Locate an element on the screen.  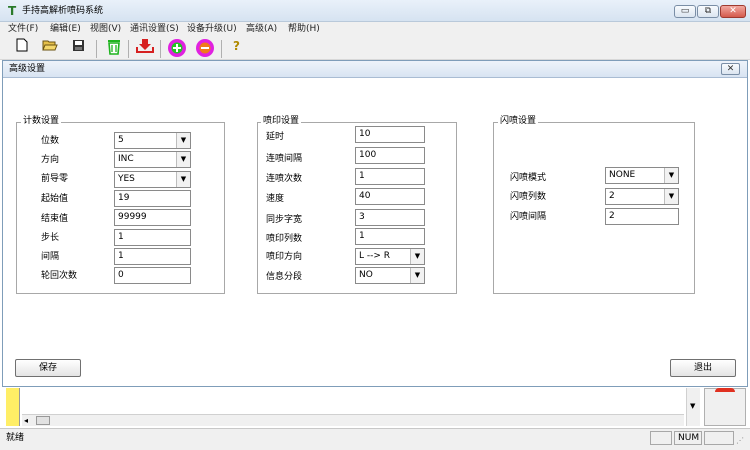
start-value-label: 起始值 is located at coordinates (55, 199).